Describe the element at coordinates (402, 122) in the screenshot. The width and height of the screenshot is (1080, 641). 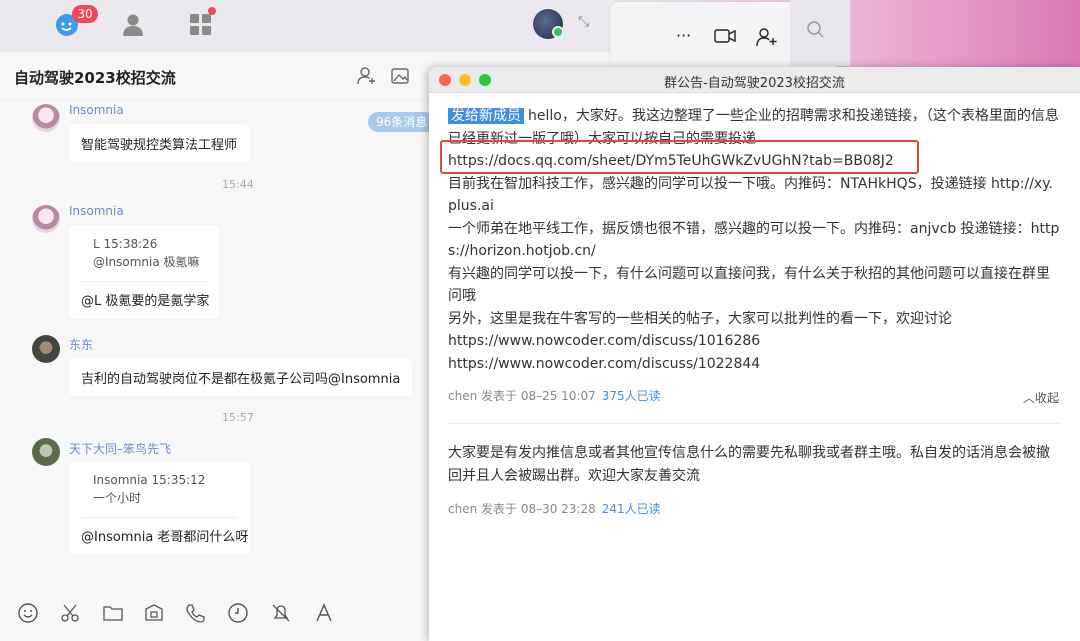
I see `unread-messages-pill: 96条消息` at that location.